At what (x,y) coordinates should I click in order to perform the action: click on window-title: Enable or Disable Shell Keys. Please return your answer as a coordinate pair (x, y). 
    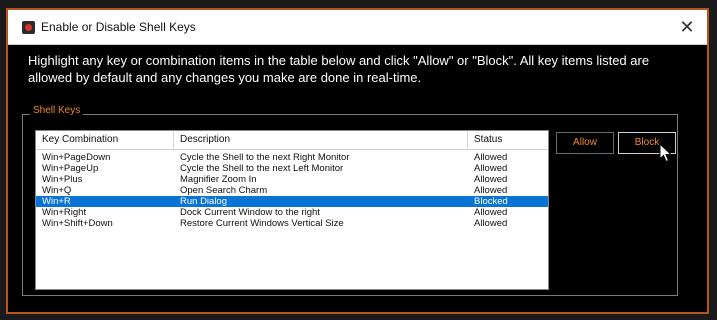
    Looking at the image, I should click on (118, 27).